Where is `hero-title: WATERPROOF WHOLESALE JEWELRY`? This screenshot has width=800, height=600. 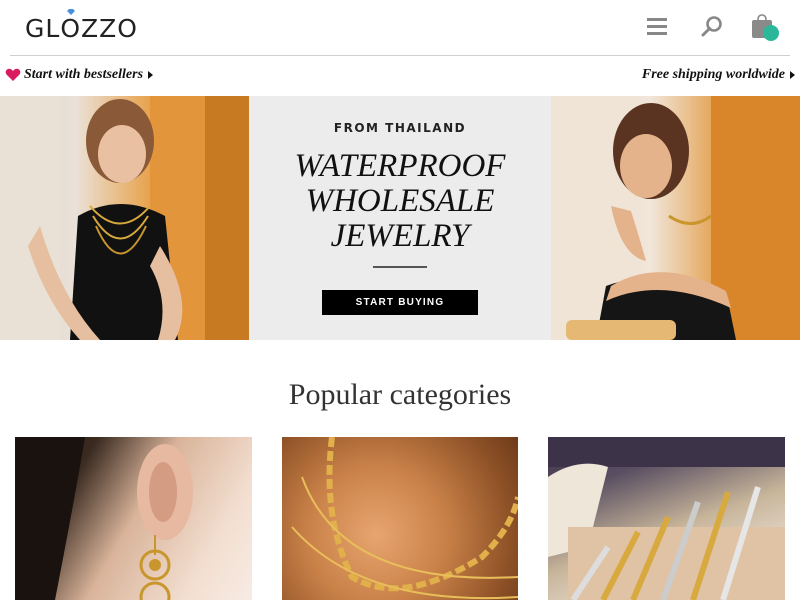 hero-title: WATERPROOF WHOLESALE JEWELRY is located at coordinates (400, 201).